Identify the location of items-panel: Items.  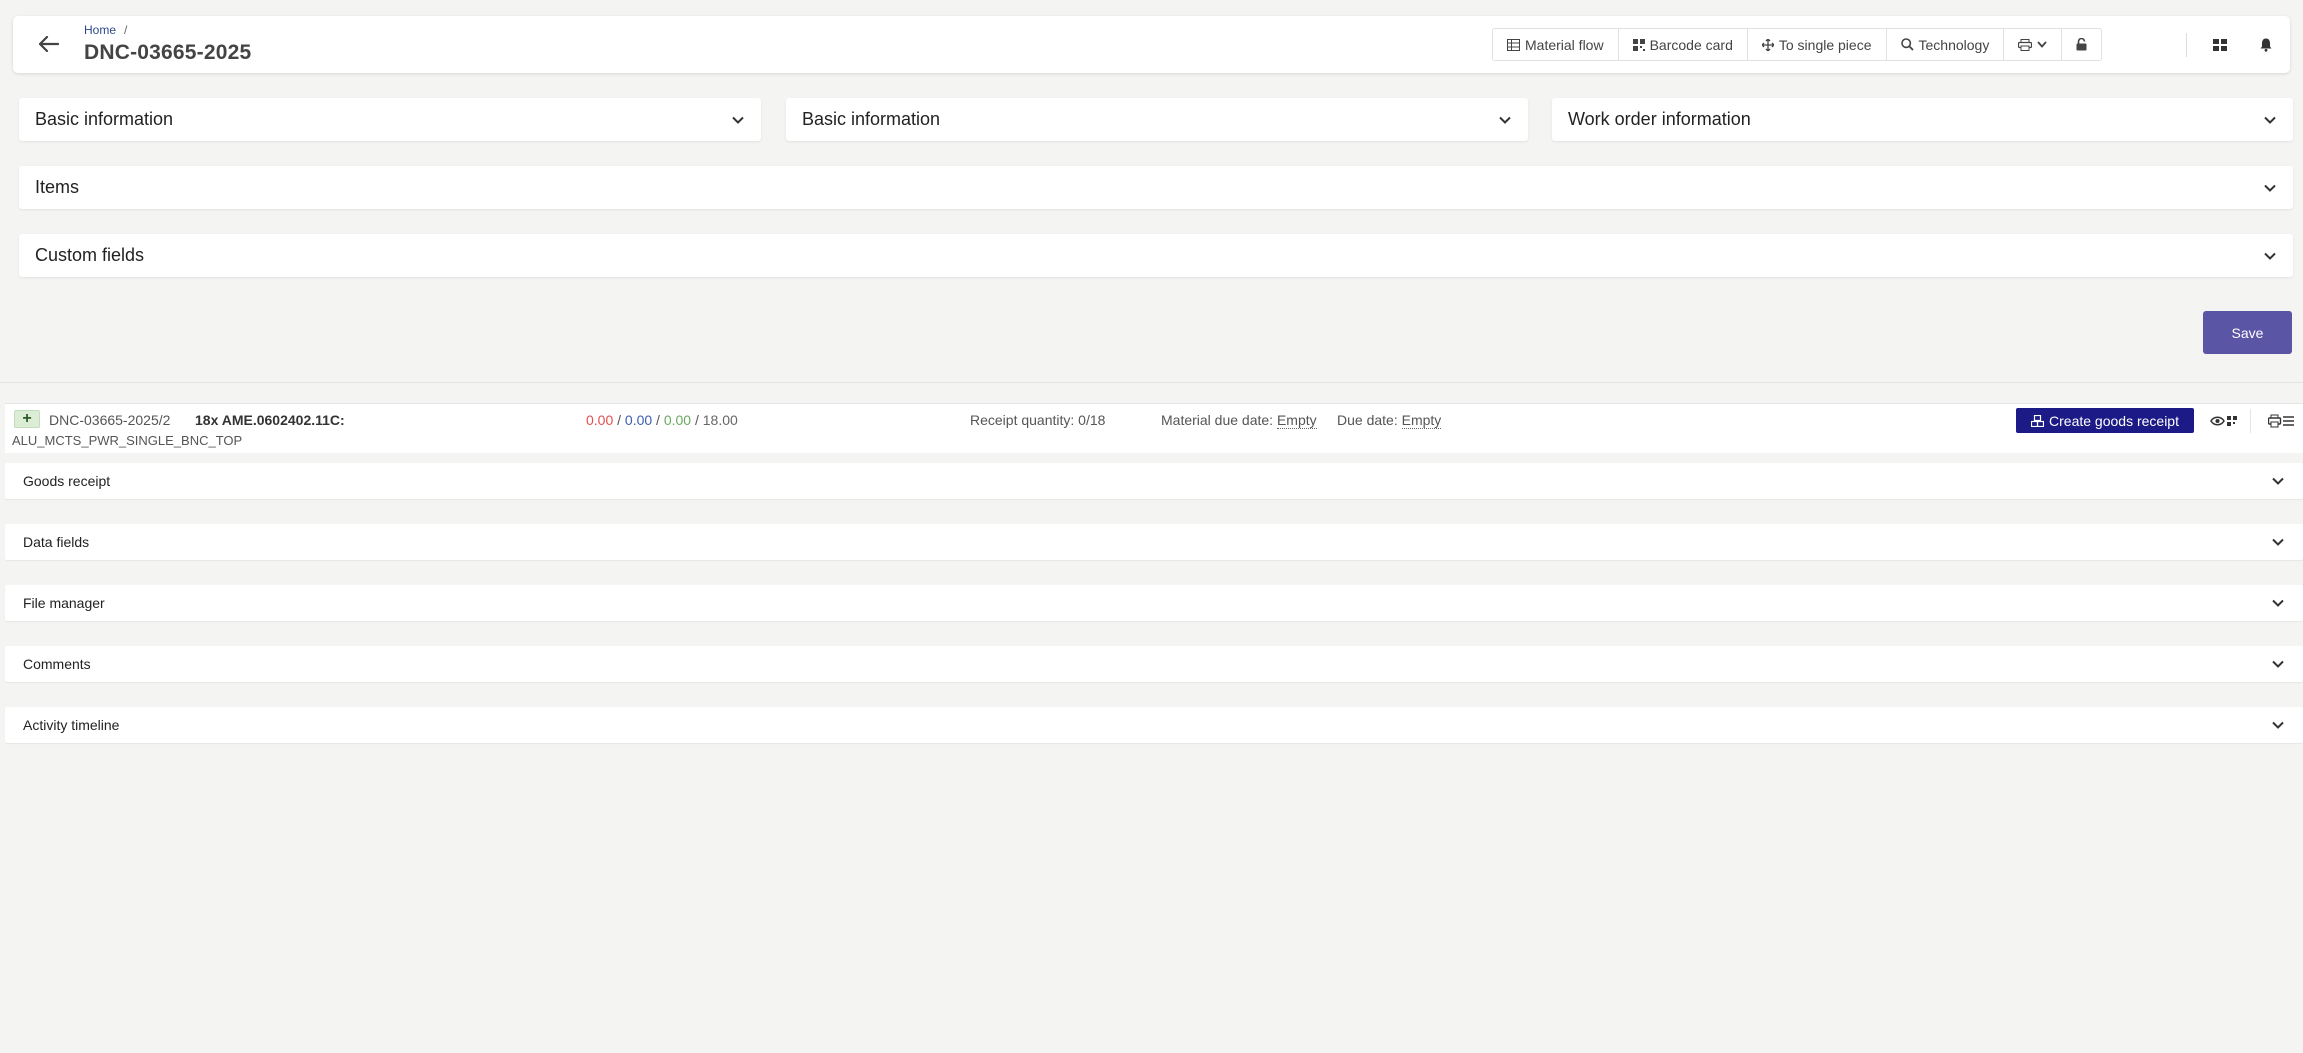
(1156, 187).